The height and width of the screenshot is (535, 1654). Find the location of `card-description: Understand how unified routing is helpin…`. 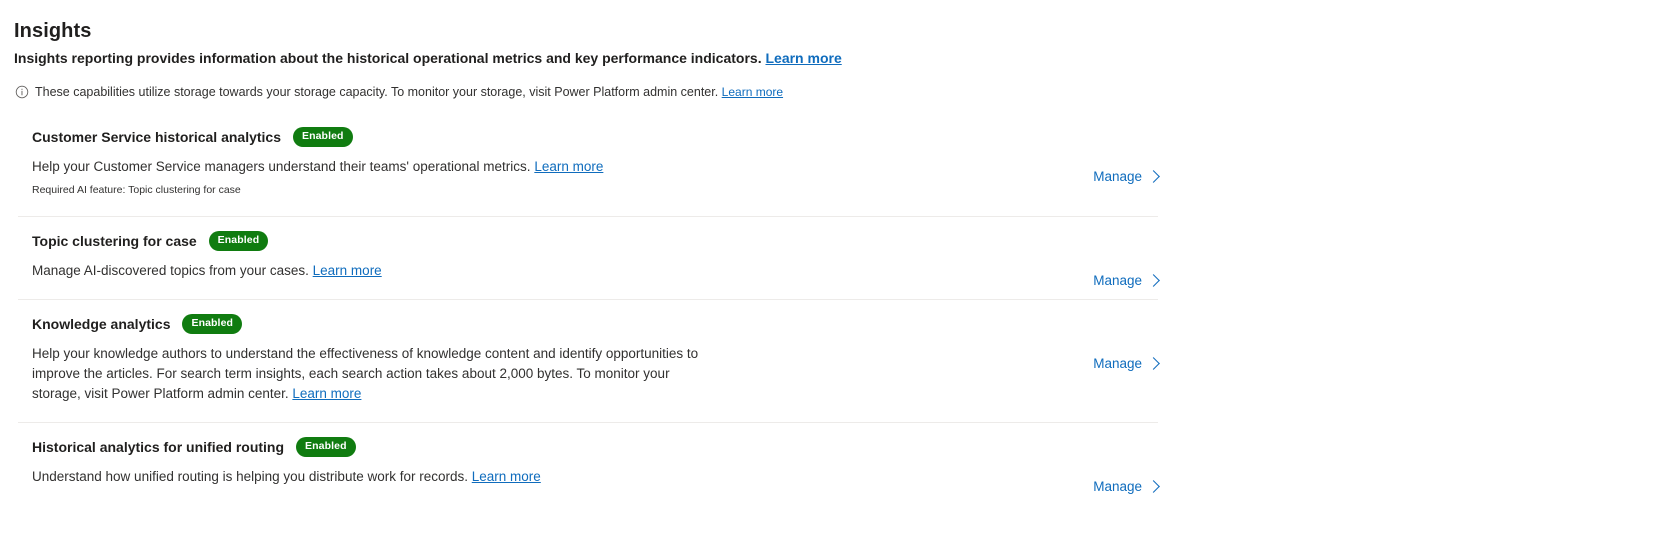

card-description: Understand how unified routing is helpin… is located at coordinates (375, 477).